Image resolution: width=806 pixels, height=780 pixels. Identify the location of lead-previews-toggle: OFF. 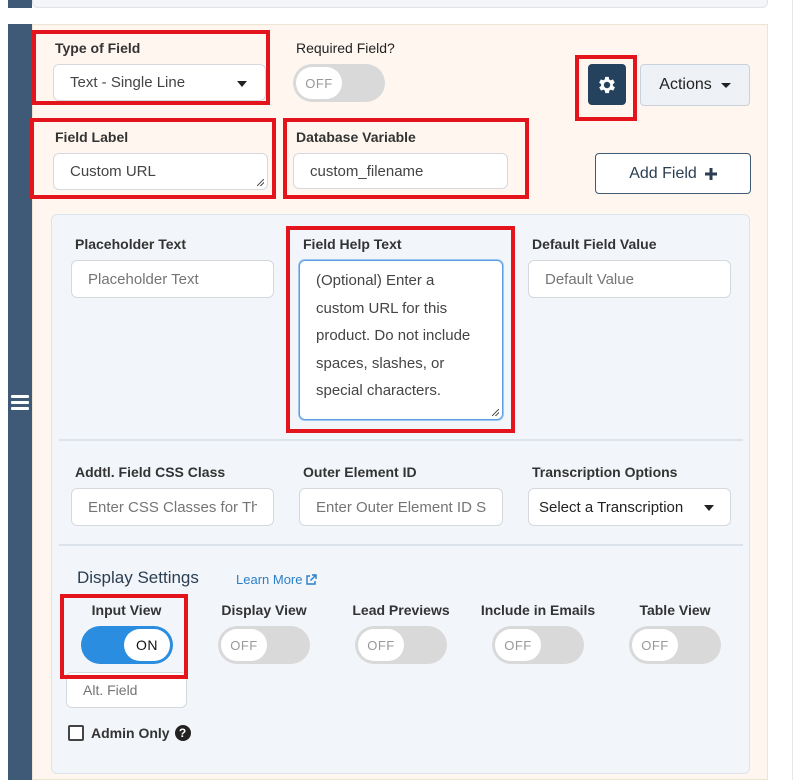
(401, 645).